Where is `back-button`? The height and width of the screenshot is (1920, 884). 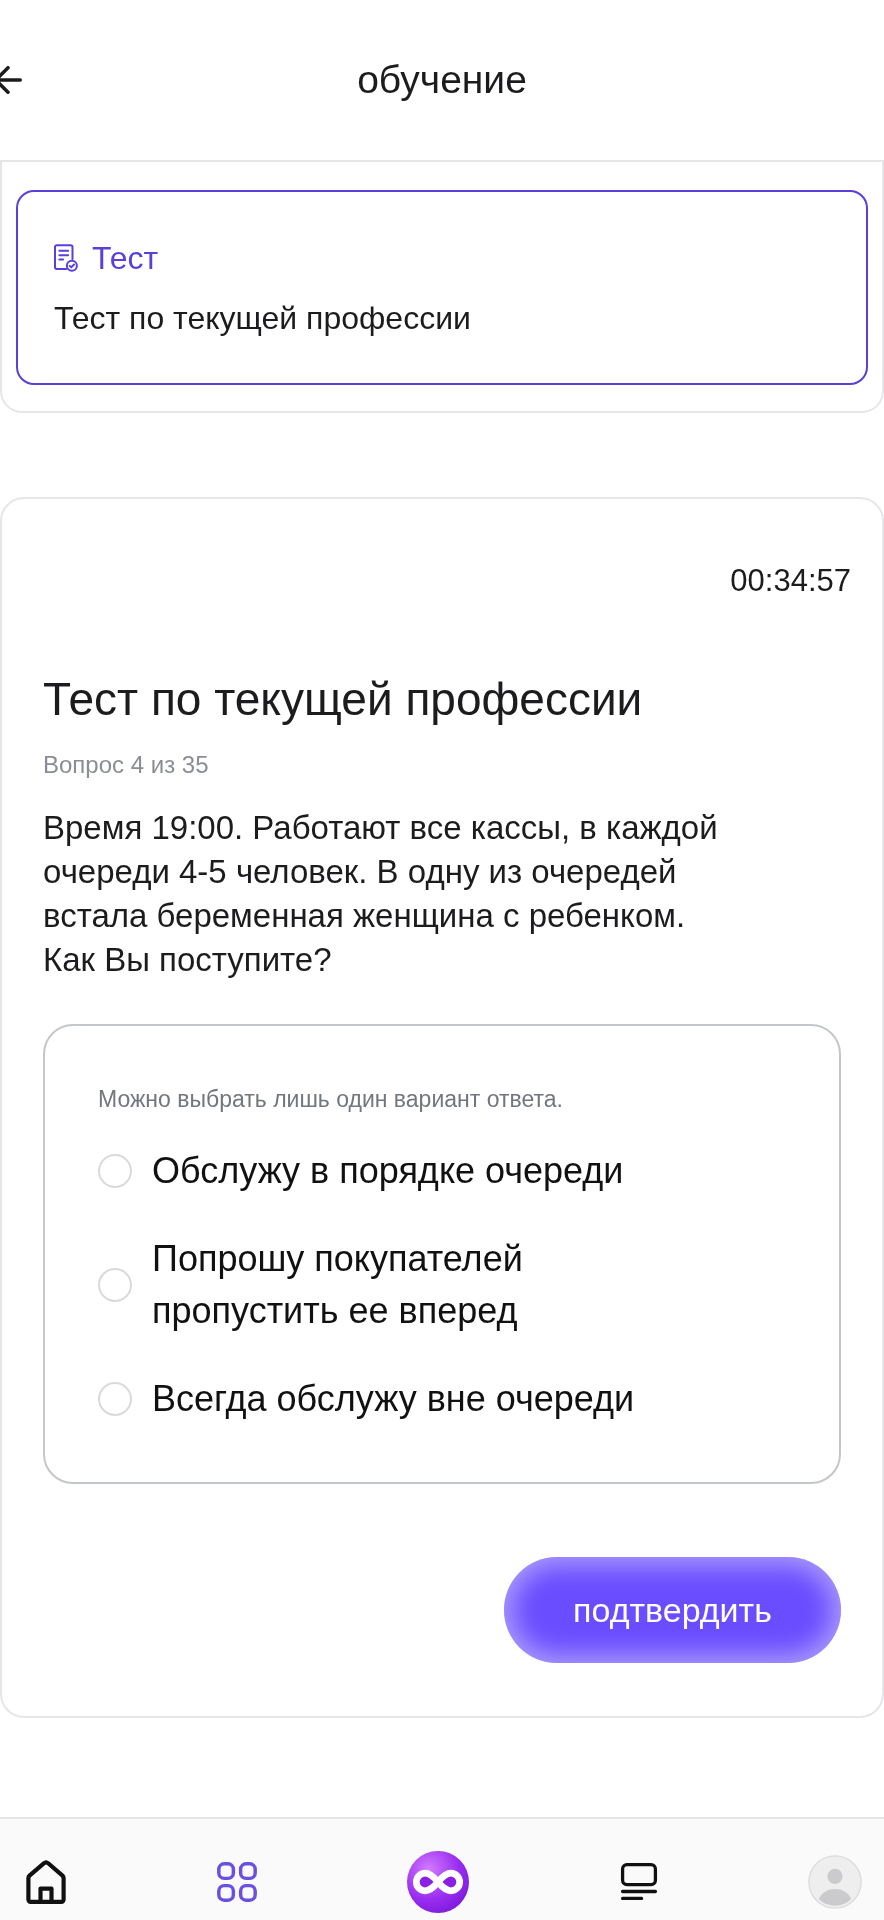
back-button is located at coordinates (11, 80).